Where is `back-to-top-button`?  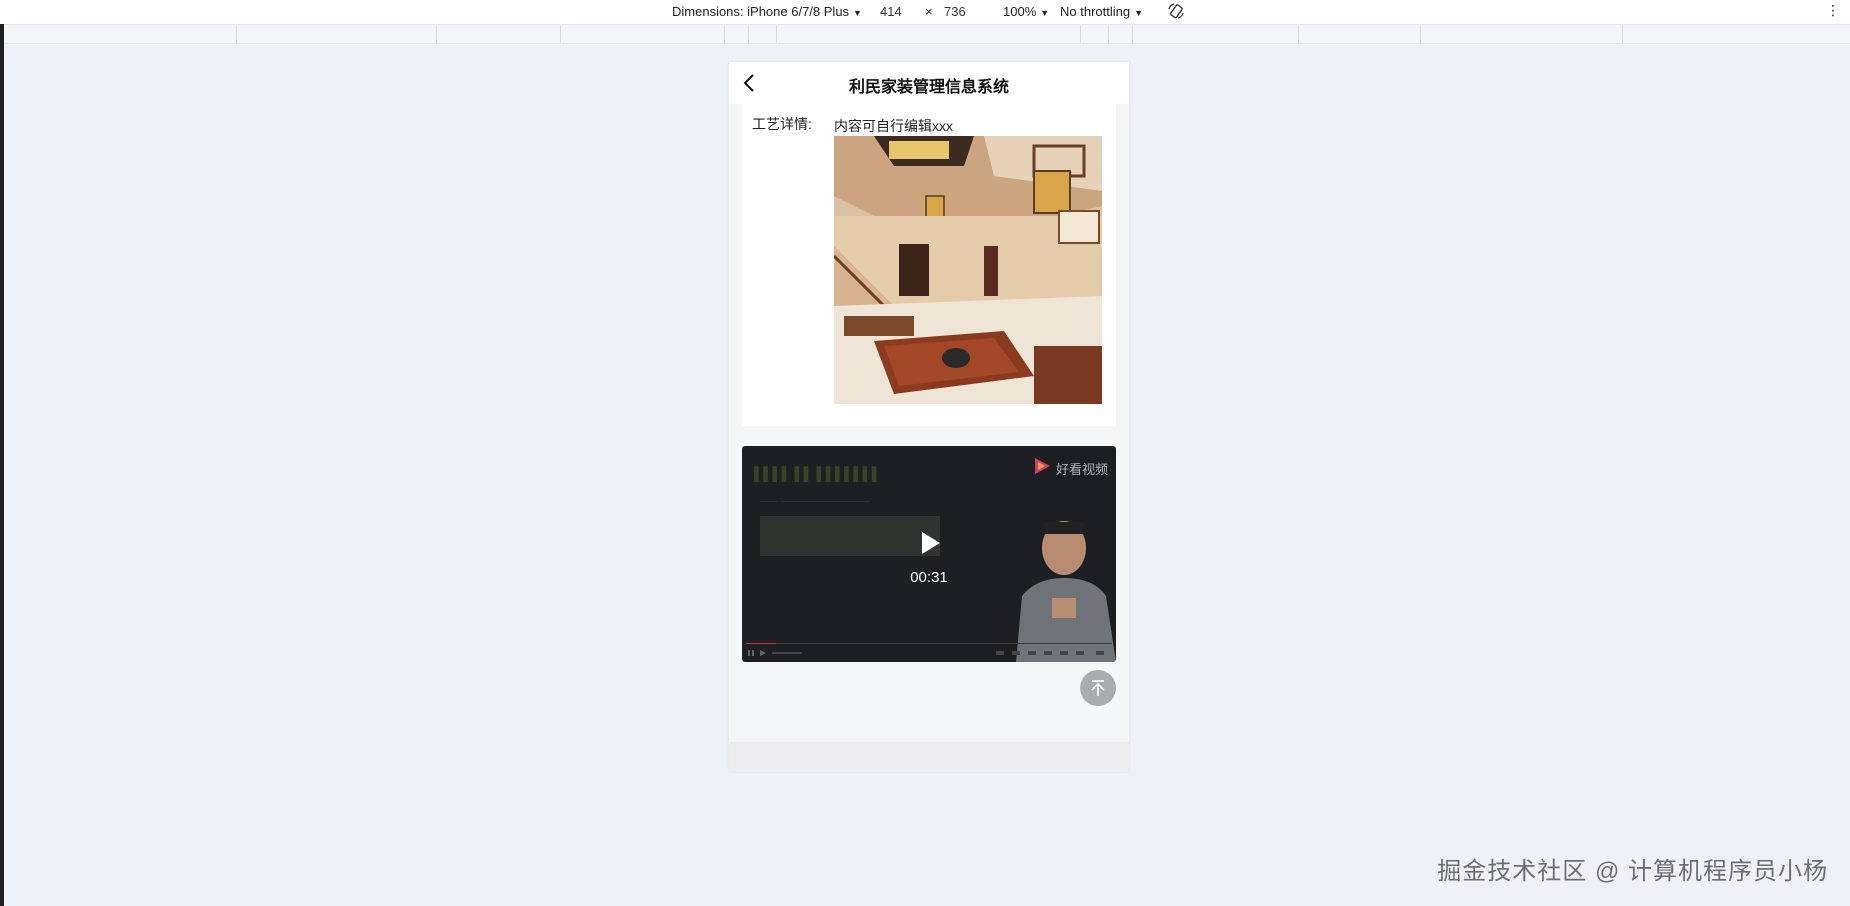
back-to-top-button is located at coordinates (1098, 688).